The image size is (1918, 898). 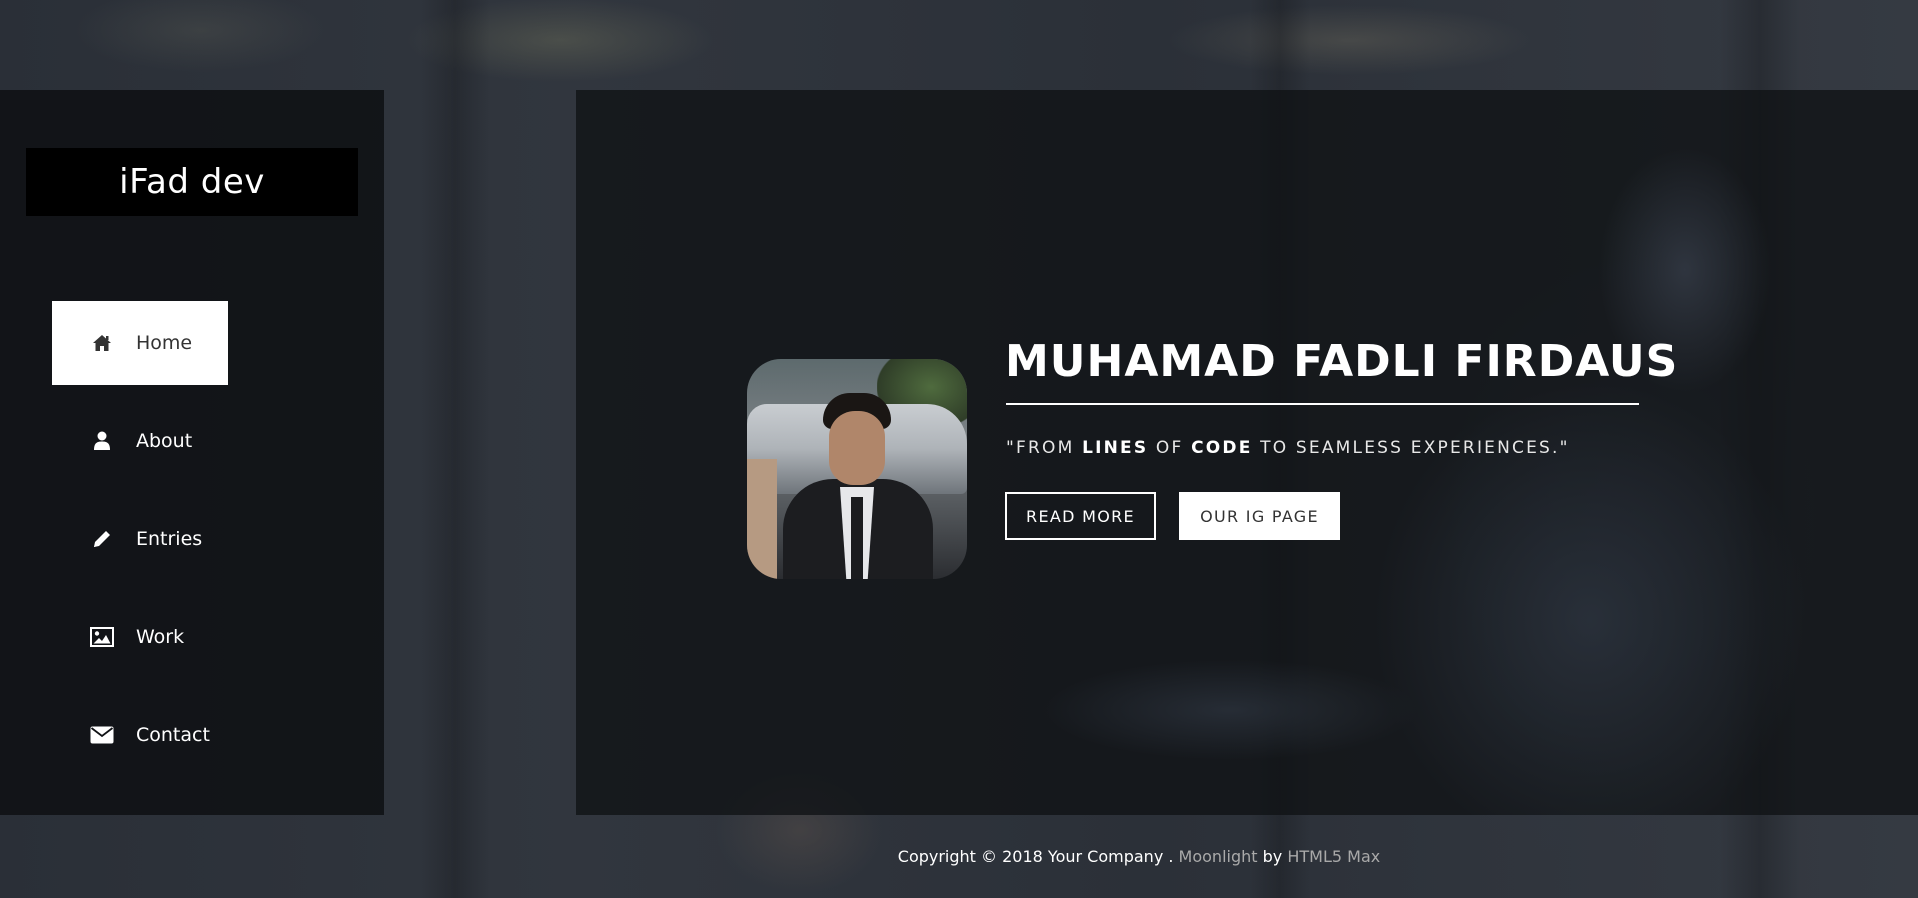 I want to click on sidebar-item-label: About, so click(x=164, y=441).